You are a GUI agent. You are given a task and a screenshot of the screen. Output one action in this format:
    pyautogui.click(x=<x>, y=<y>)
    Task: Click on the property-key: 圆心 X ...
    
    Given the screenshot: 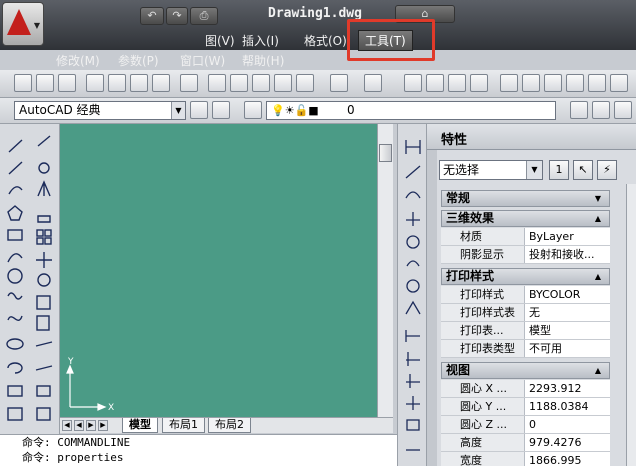 What is the action you would take?
    pyautogui.click(x=483, y=388)
    